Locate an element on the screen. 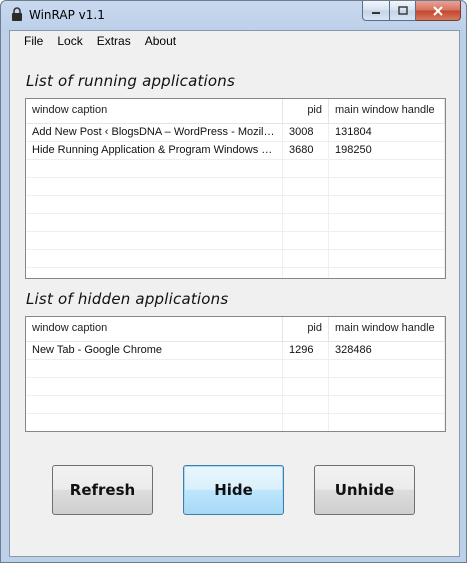 The height and width of the screenshot is (563, 467). unhide-button: Unhide is located at coordinates (364, 490).